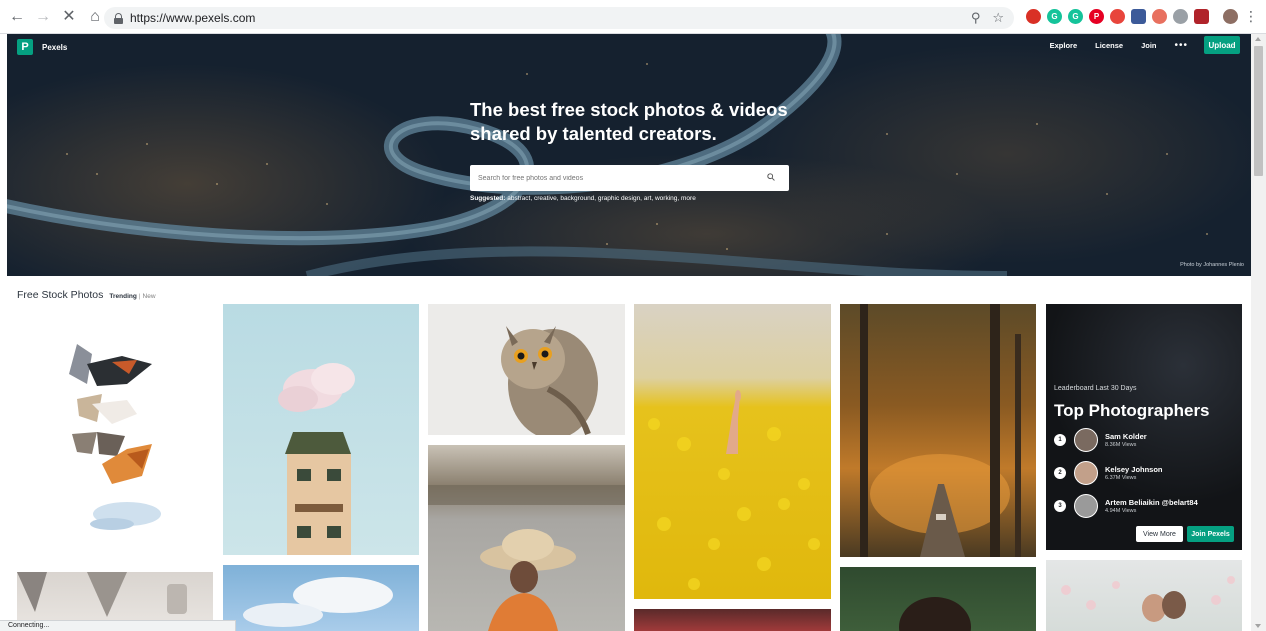 Image resolution: width=1266 pixels, height=631 pixels. What do you see at coordinates (1132, 410) in the screenshot?
I see `leaderboard-title: Top Photographers` at bounding box center [1132, 410].